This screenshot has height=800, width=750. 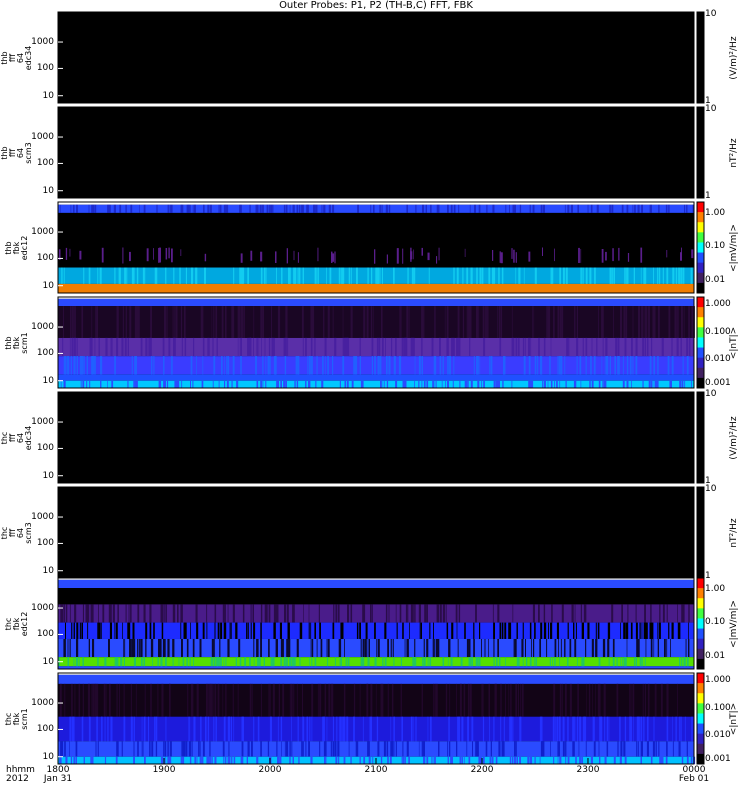 I want to click on panel-1-background, so click(x=376, y=57).